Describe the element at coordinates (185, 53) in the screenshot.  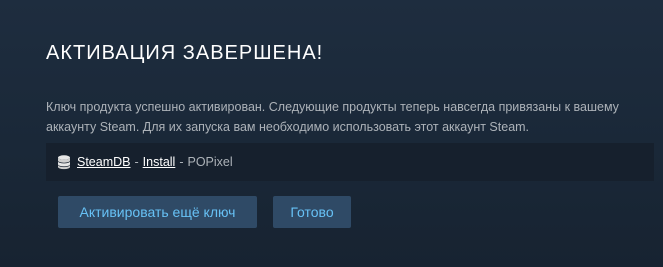
I see `dialog-title: АКТИВАЦИЯ ЗАВЕРШЕНА!` at that location.